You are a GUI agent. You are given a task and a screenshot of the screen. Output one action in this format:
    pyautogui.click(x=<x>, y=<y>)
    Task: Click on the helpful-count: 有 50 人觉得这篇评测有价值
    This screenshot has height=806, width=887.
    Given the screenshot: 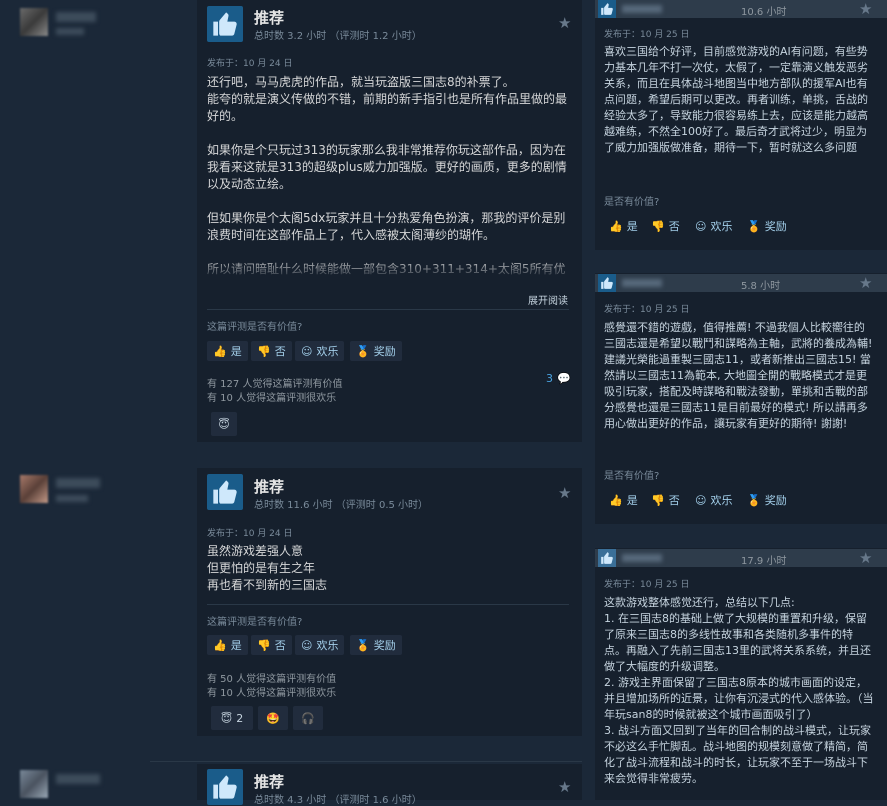 What is the action you would take?
    pyautogui.click(x=272, y=679)
    